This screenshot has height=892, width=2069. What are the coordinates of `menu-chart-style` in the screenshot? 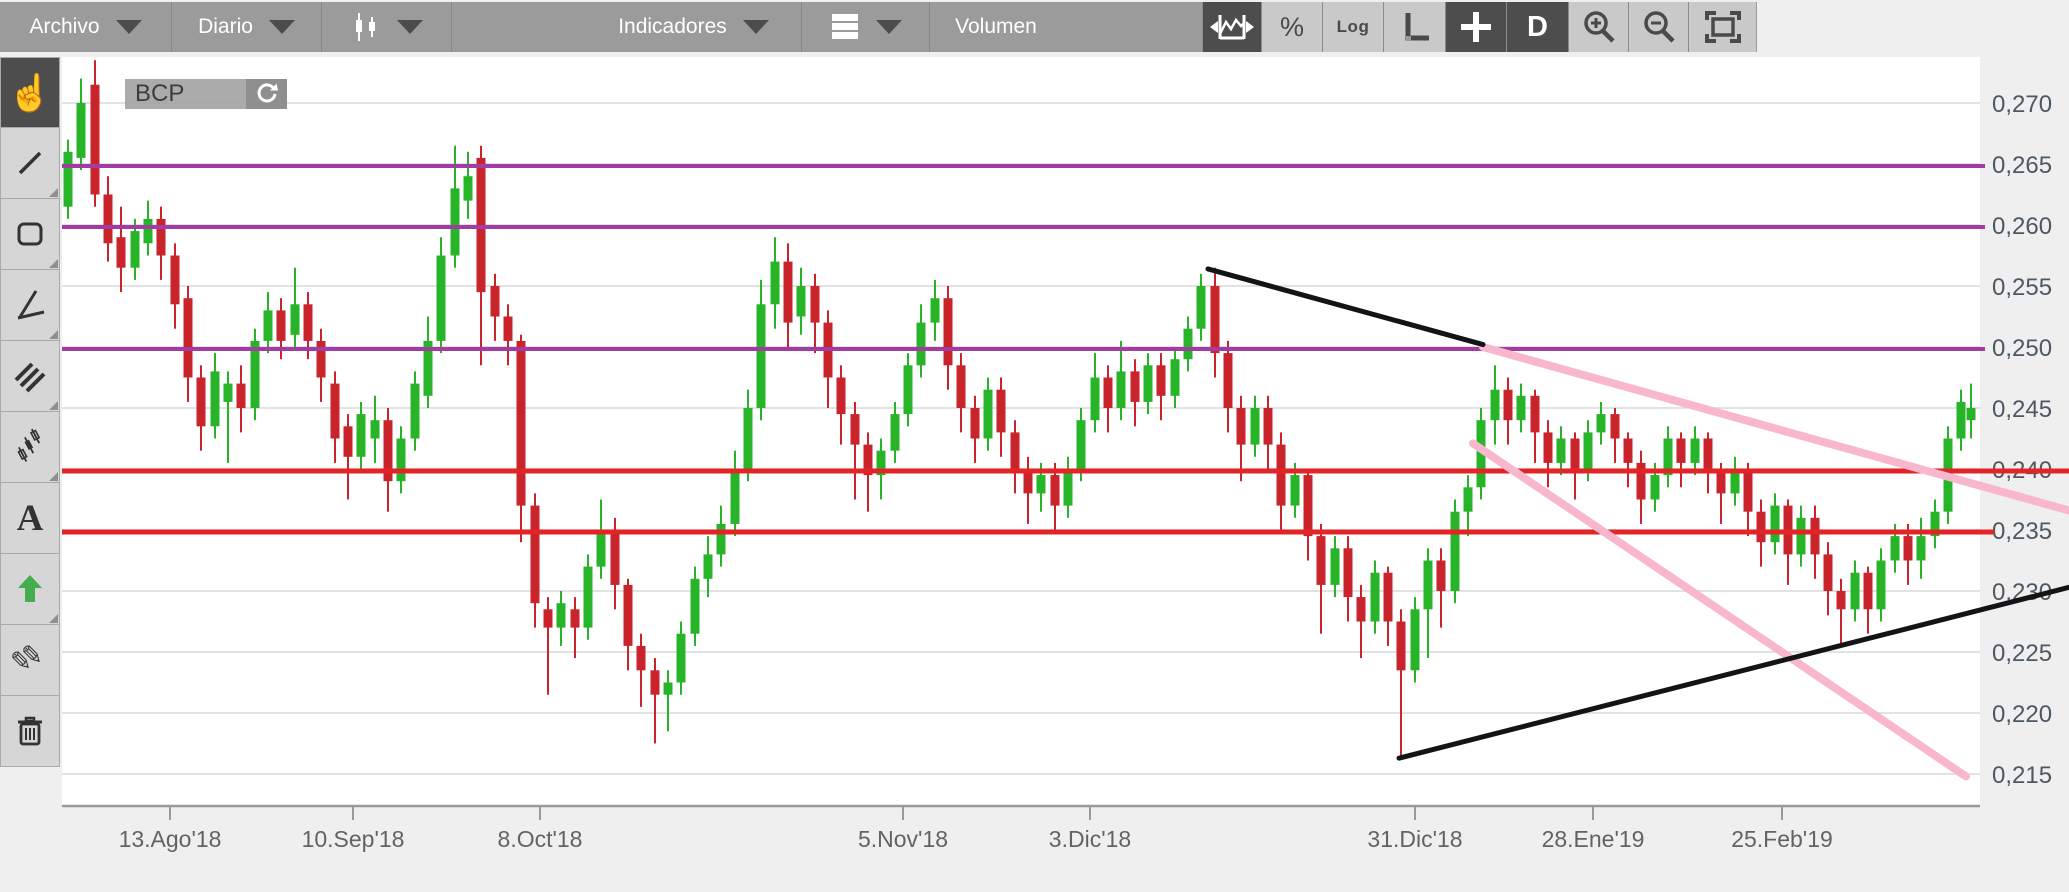 It's located at (386, 27).